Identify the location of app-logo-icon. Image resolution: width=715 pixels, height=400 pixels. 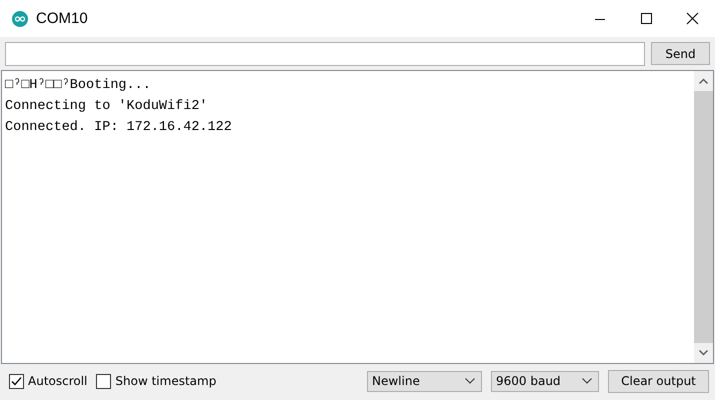
(20, 18).